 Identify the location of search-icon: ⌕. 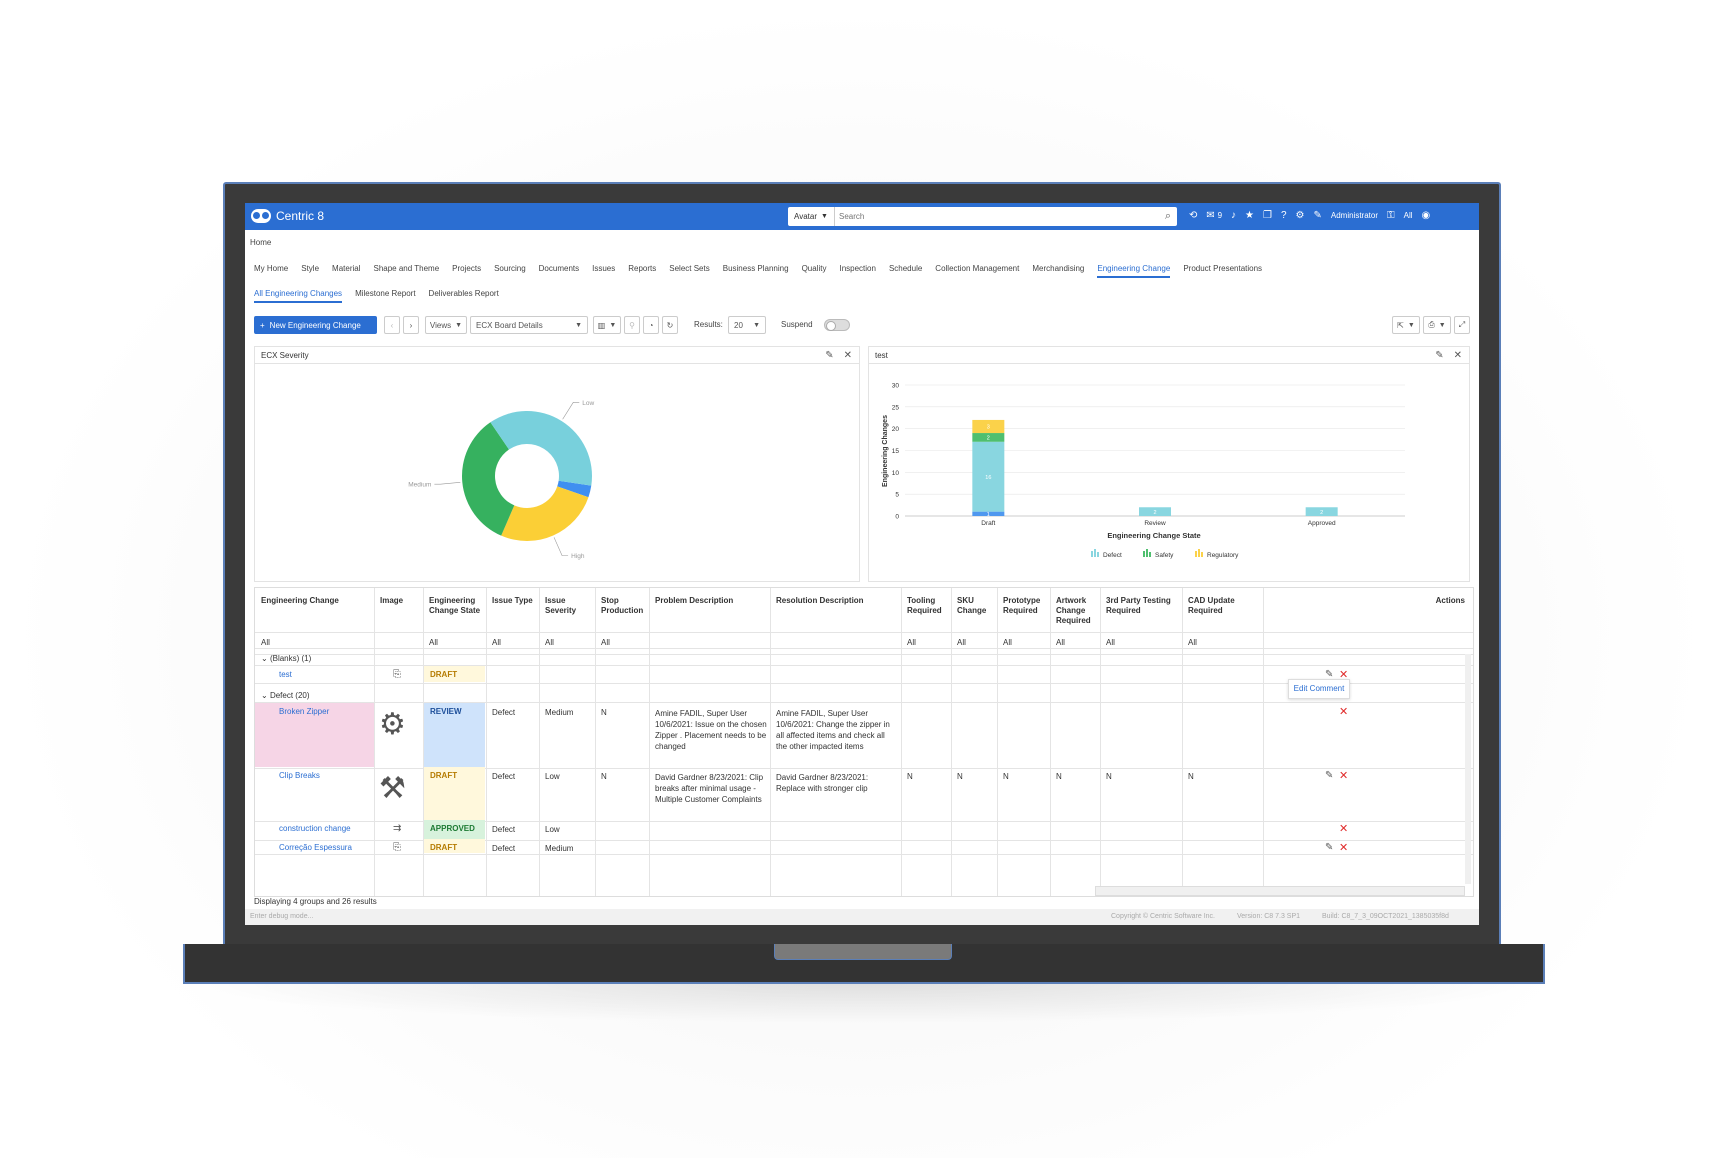
(1168, 216).